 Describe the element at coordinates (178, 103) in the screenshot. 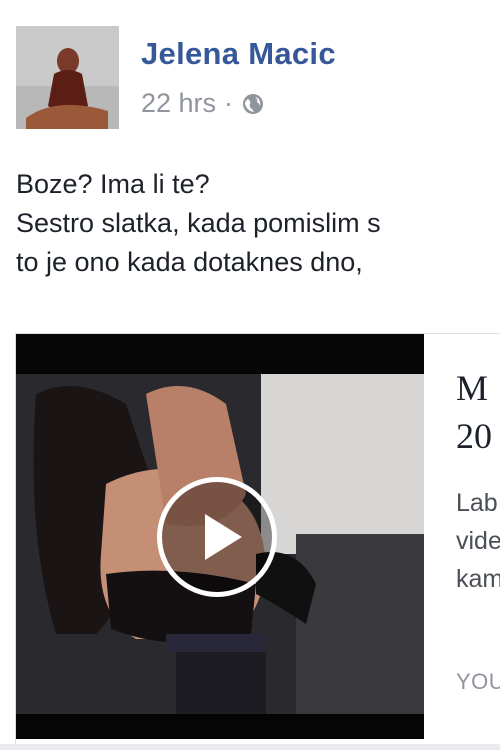

I see `post-timestamp: 22 hrs` at that location.